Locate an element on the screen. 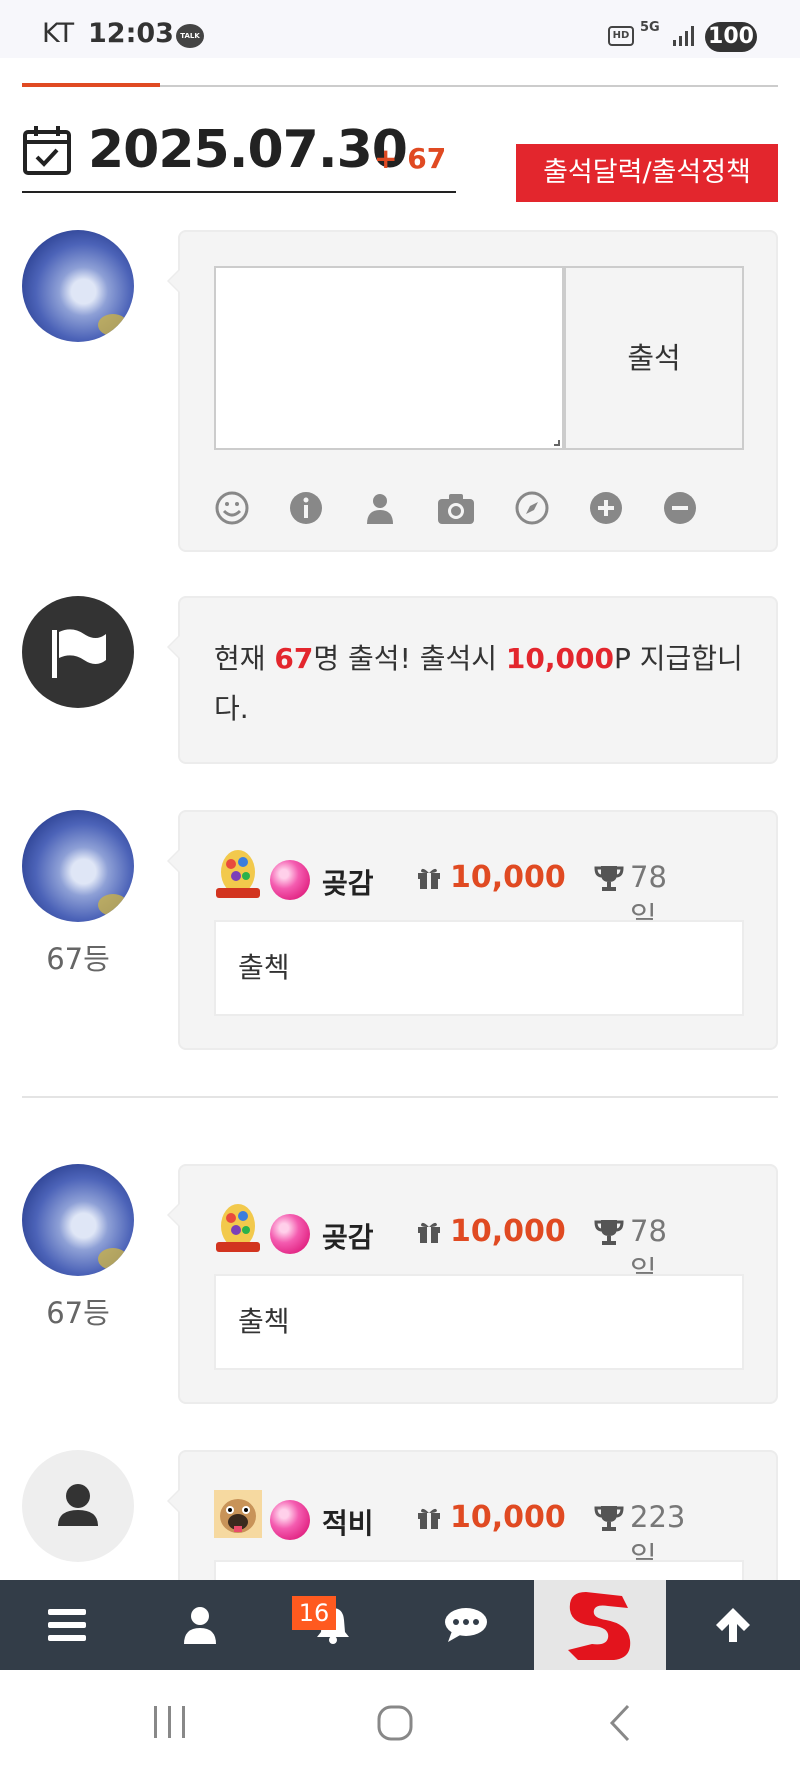 The width and height of the screenshot is (800, 1778). notice-flag-avatar is located at coordinates (78, 652).